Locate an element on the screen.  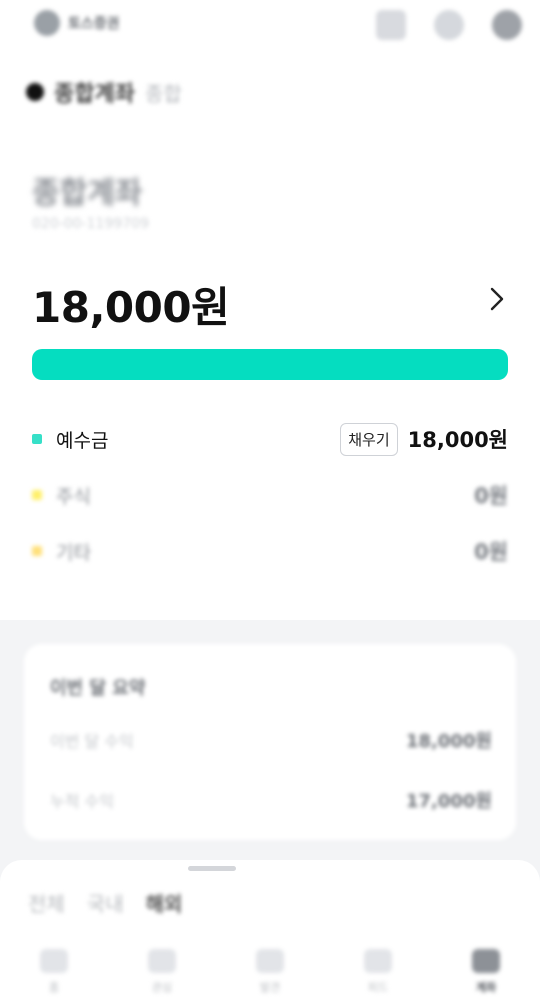
other-value: 0원 is located at coordinates (491, 552).